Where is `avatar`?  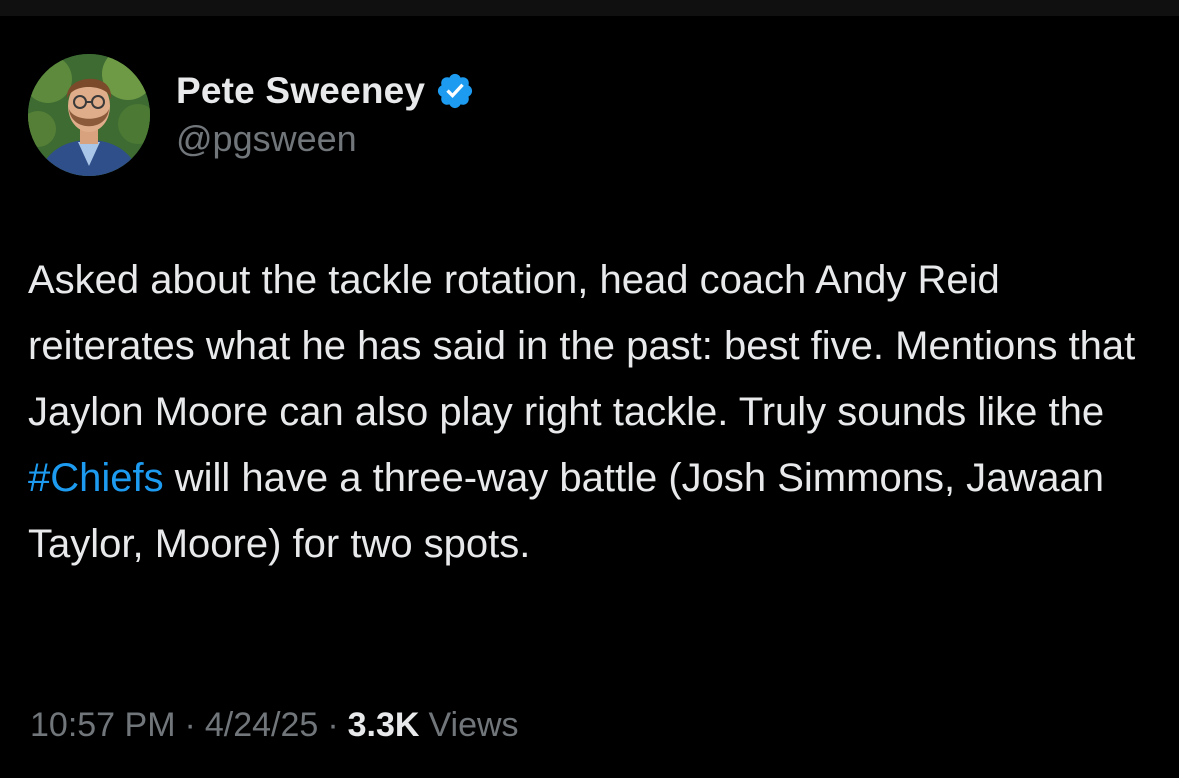 avatar is located at coordinates (89, 115).